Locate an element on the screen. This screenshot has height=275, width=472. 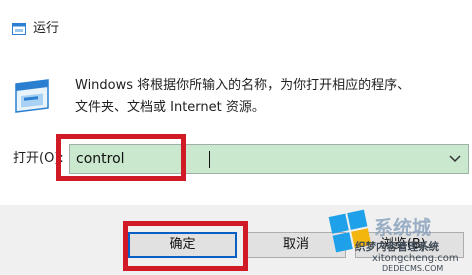
open-label: 打开(O): is located at coordinates (38, 158).